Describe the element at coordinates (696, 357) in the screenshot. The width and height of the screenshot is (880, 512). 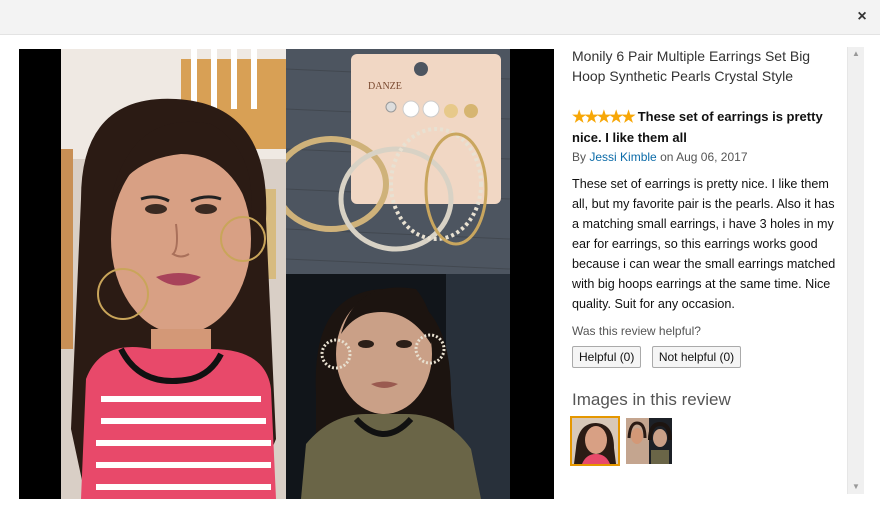
I see `not-helpful-button: Not helpful (0)` at that location.